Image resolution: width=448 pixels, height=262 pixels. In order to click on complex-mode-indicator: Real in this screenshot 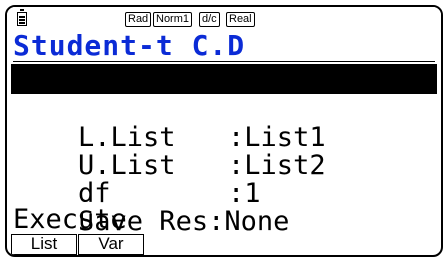, I will do `click(240, 19)`.